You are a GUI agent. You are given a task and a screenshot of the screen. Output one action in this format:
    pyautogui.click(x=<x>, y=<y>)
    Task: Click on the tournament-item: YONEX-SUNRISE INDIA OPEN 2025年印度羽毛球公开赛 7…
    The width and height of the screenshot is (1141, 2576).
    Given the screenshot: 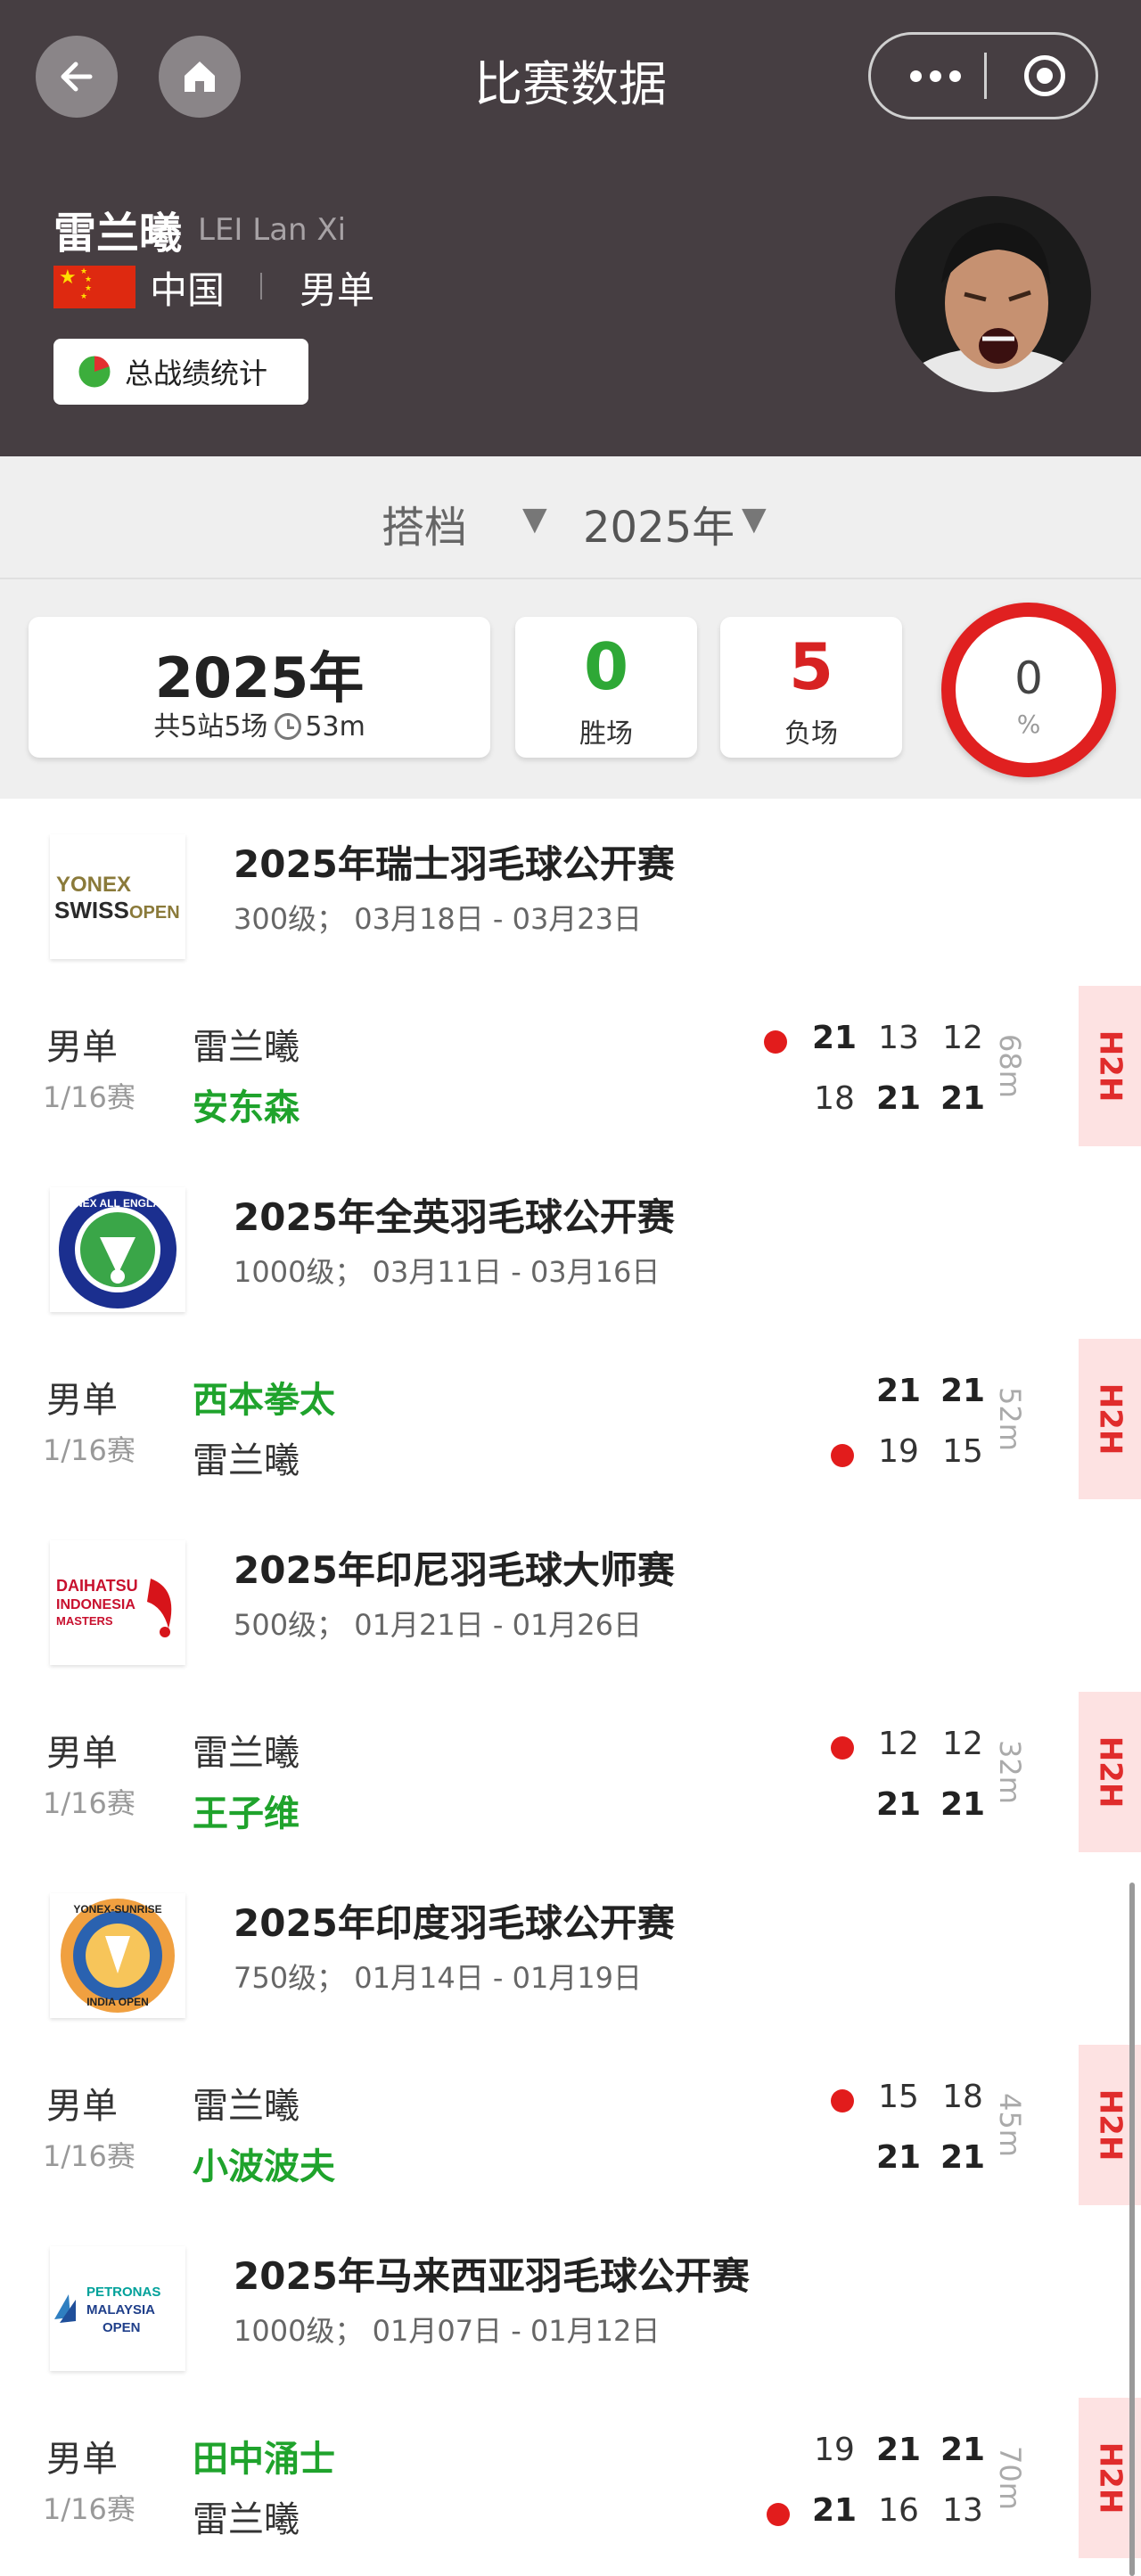 What is the action you would take?
    pyautogui.click(x=570, y=1956)
    